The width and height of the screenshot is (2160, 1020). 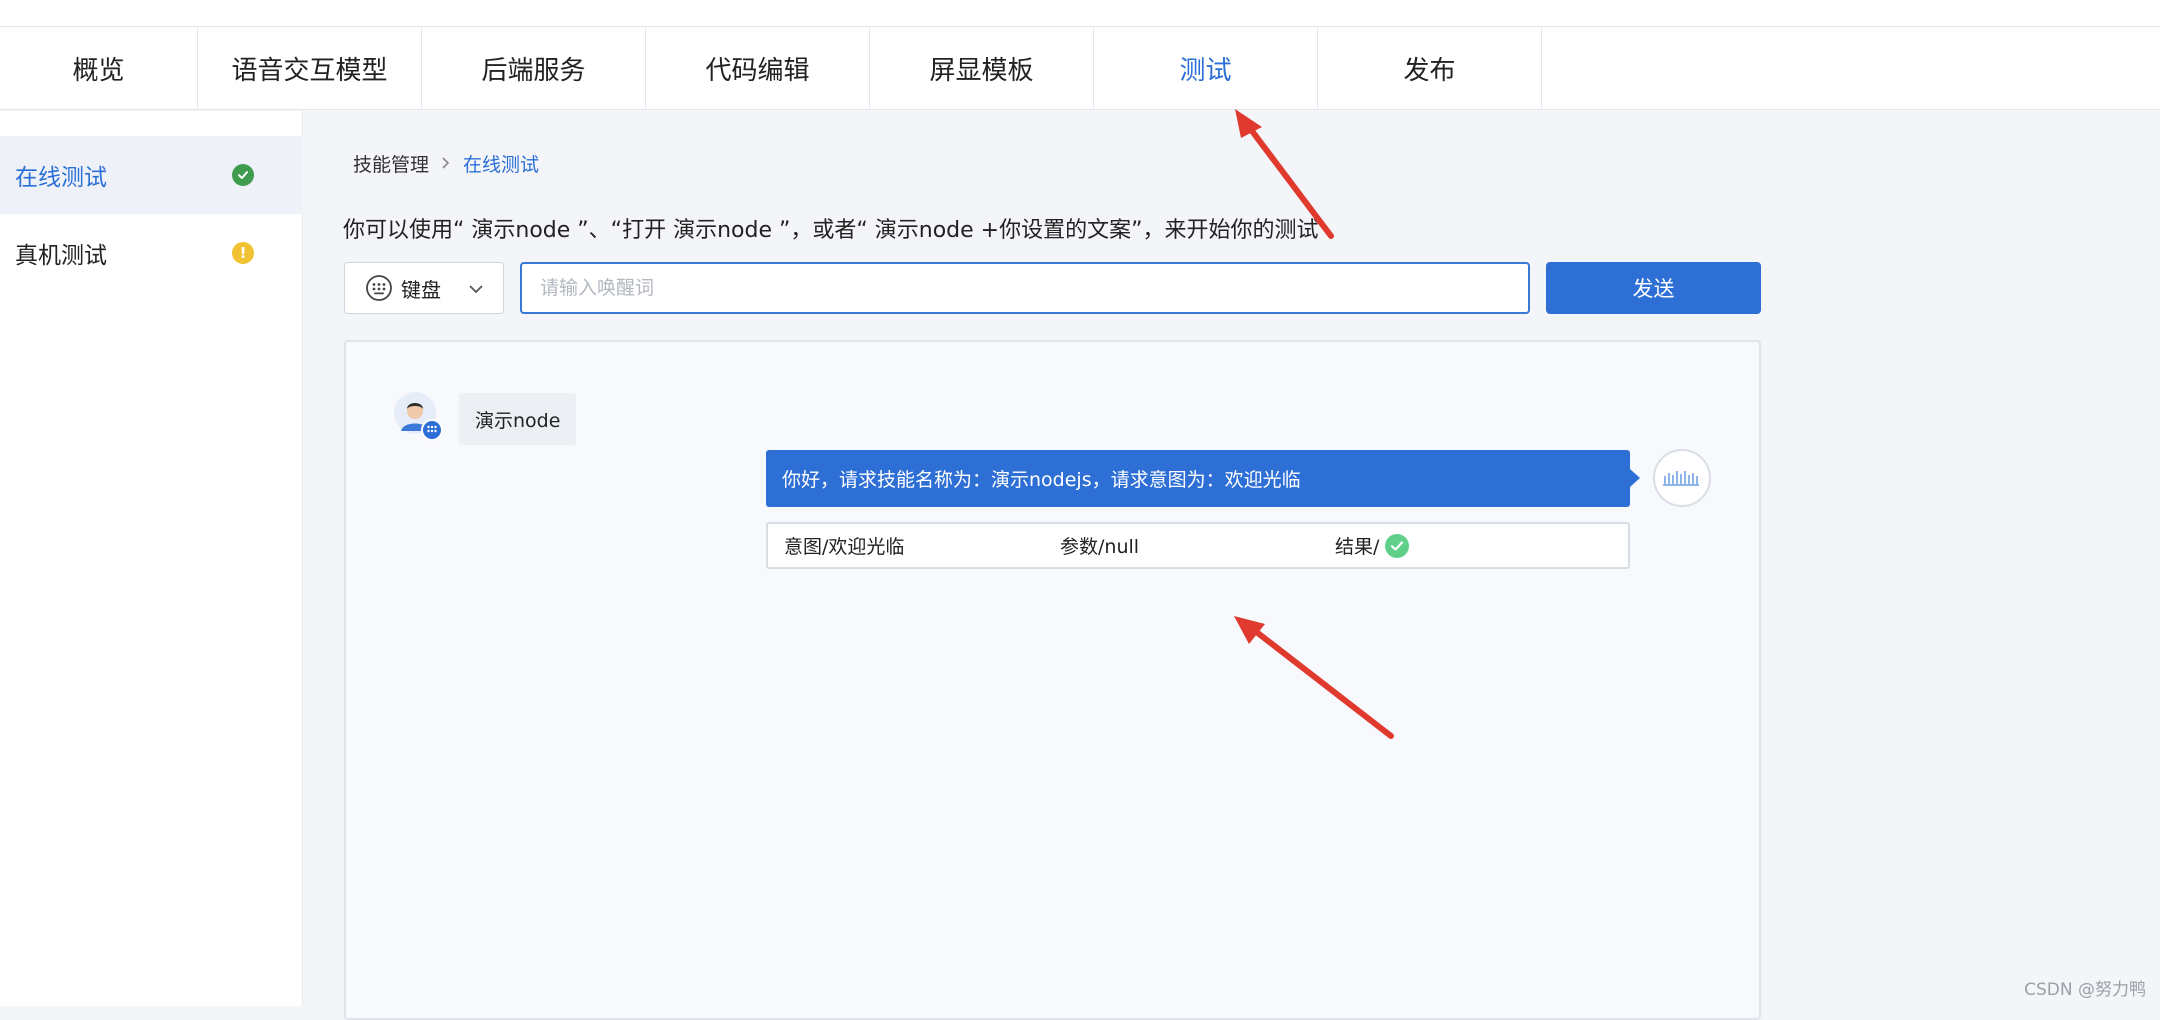 I want to click on breadcrumb-skill-management: 技能管理, so click(x=391, y=163).